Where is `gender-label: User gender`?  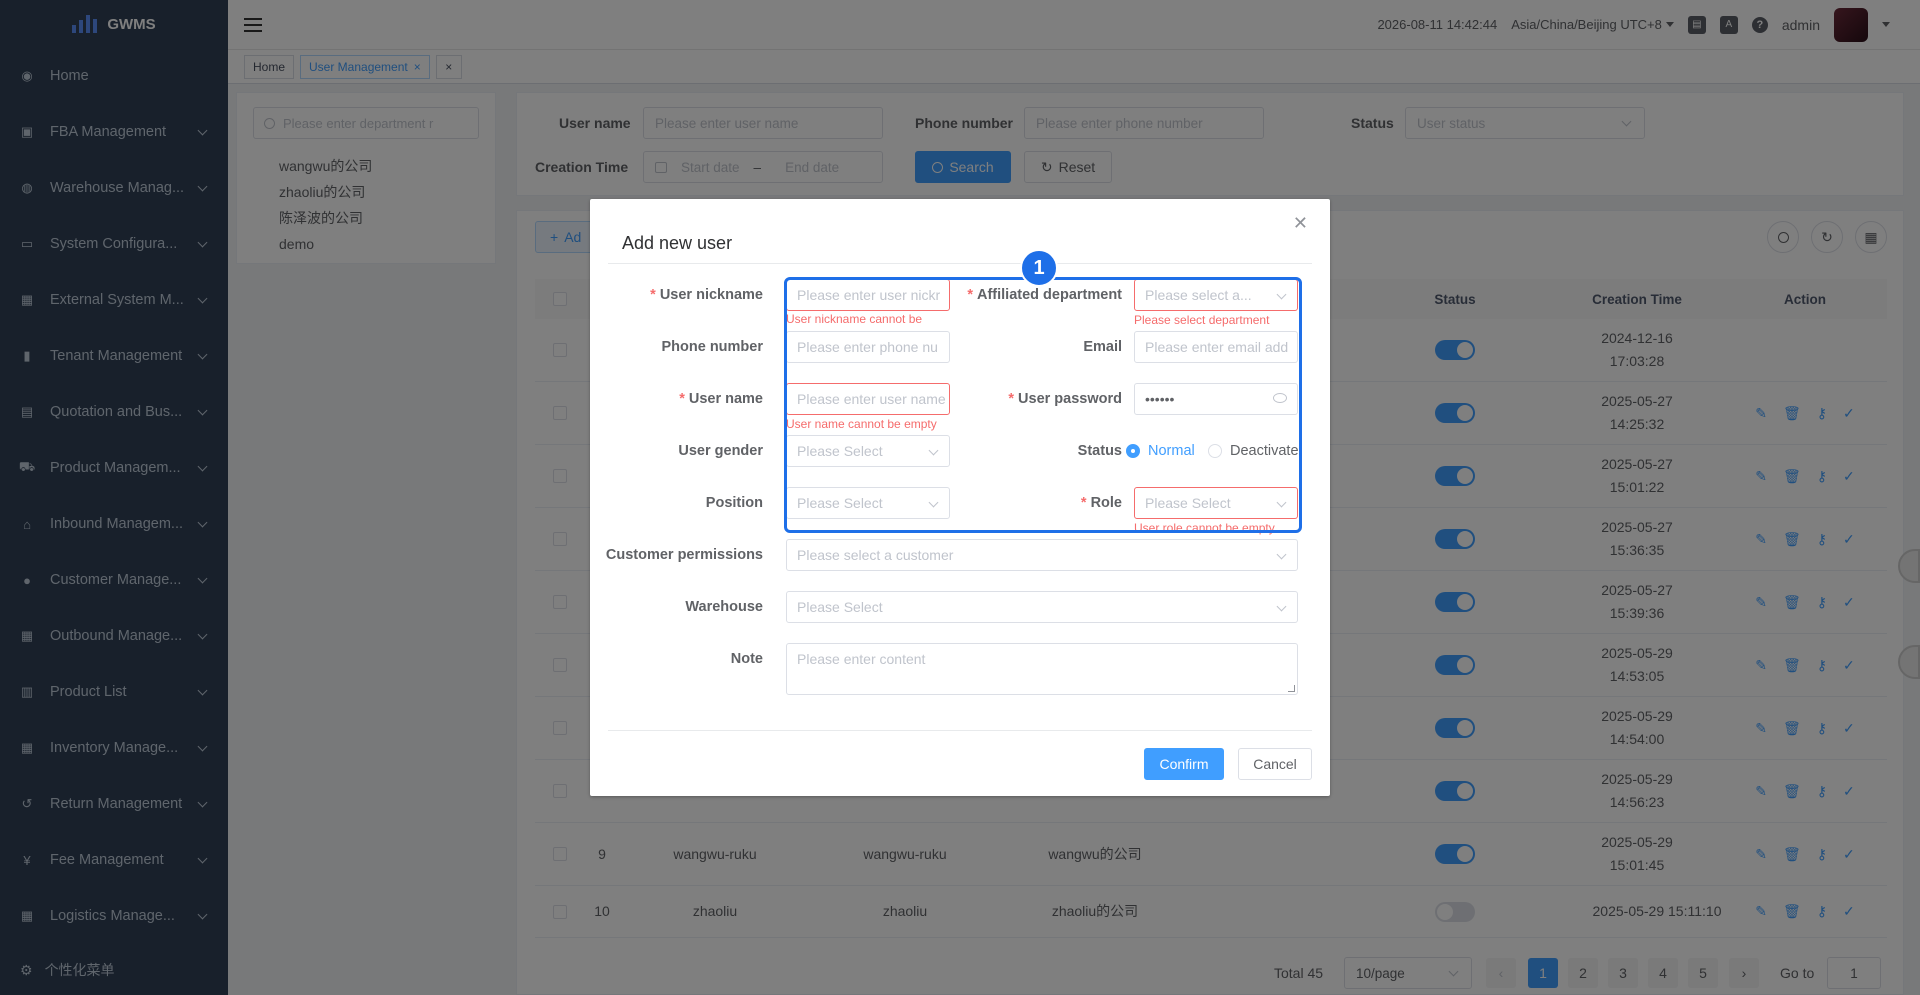 gender-label: User gender is located at coordinates (720, 451).